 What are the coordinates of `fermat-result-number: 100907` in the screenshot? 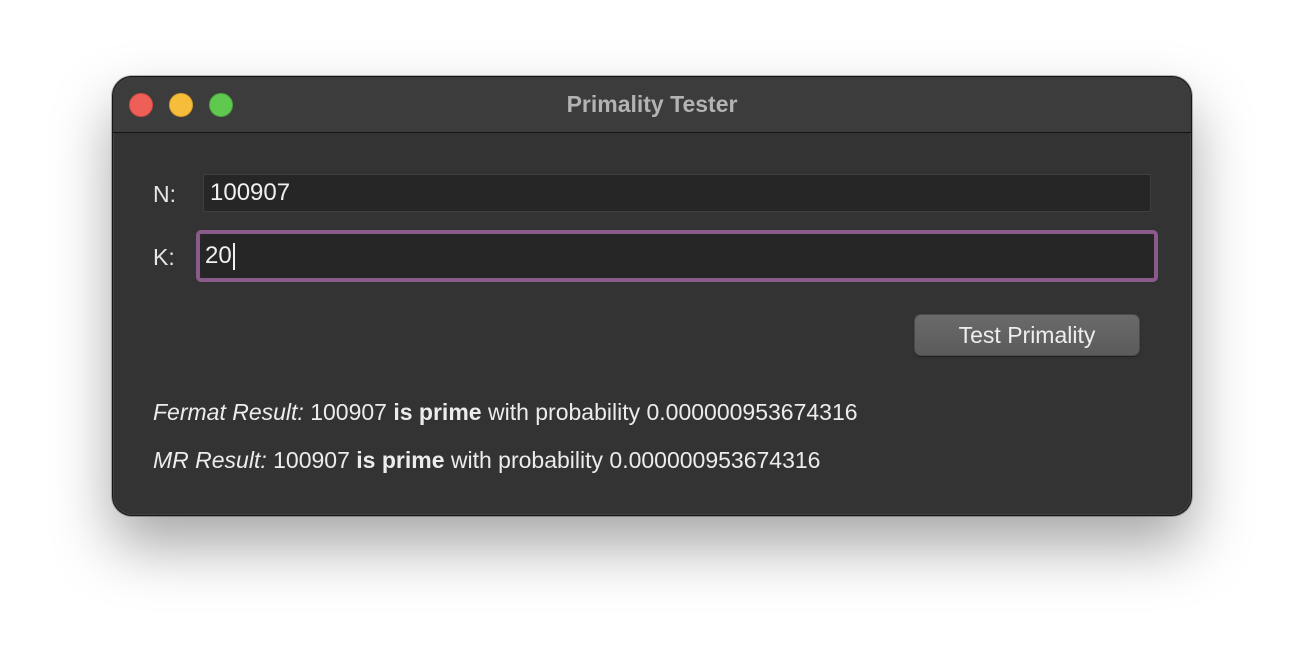 It's located at (348, 412).